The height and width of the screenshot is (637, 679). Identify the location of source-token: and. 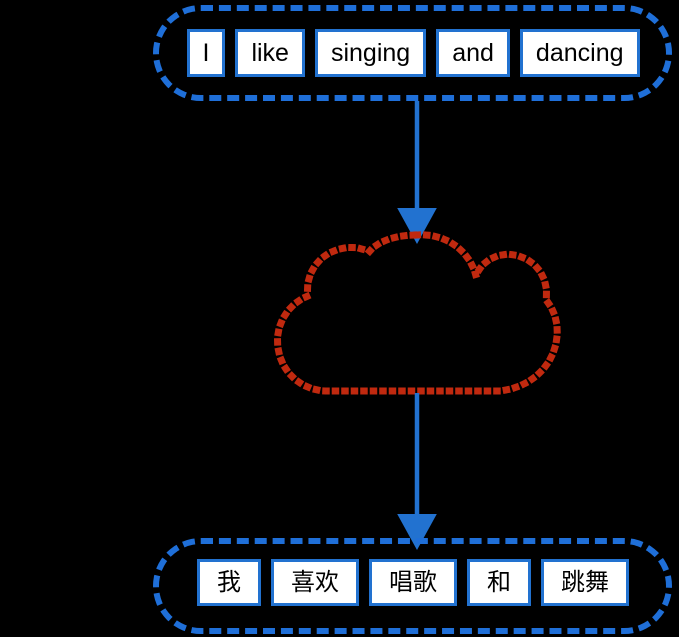
(473, 53).